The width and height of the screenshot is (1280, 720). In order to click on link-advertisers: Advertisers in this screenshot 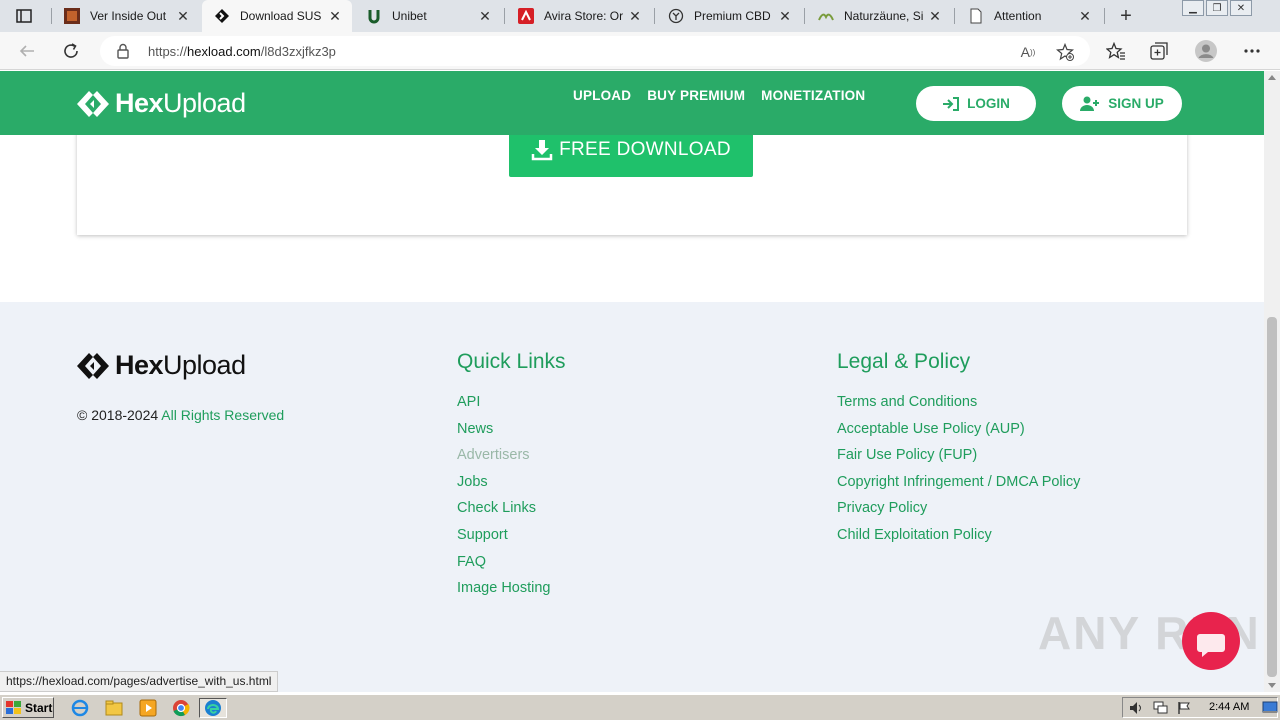, I will do `click(504, 458)`.